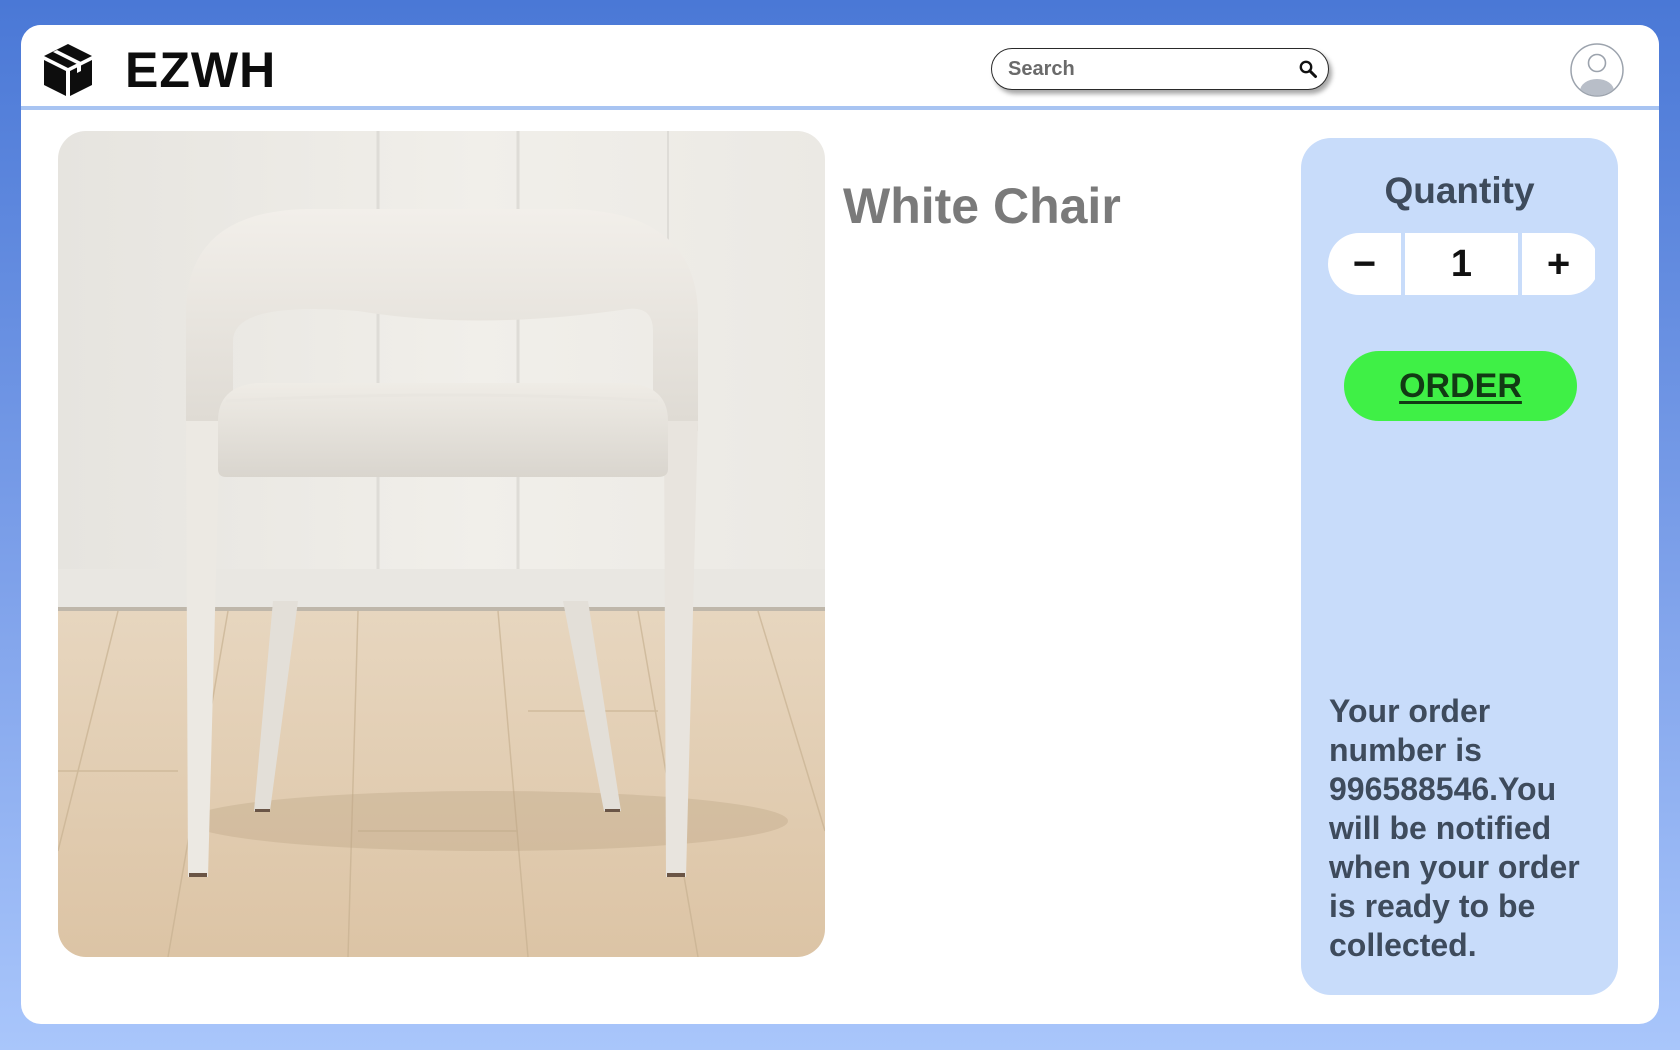  What do you see at coordinates (1459, 190) in the screenshot?
I see `quantity-label: Quantity` at bounding box center [1459, 190].